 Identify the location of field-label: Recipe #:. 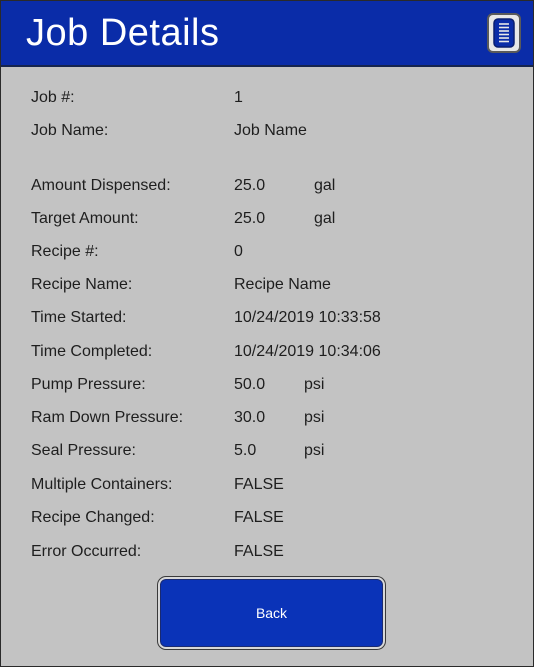
(65, 251).